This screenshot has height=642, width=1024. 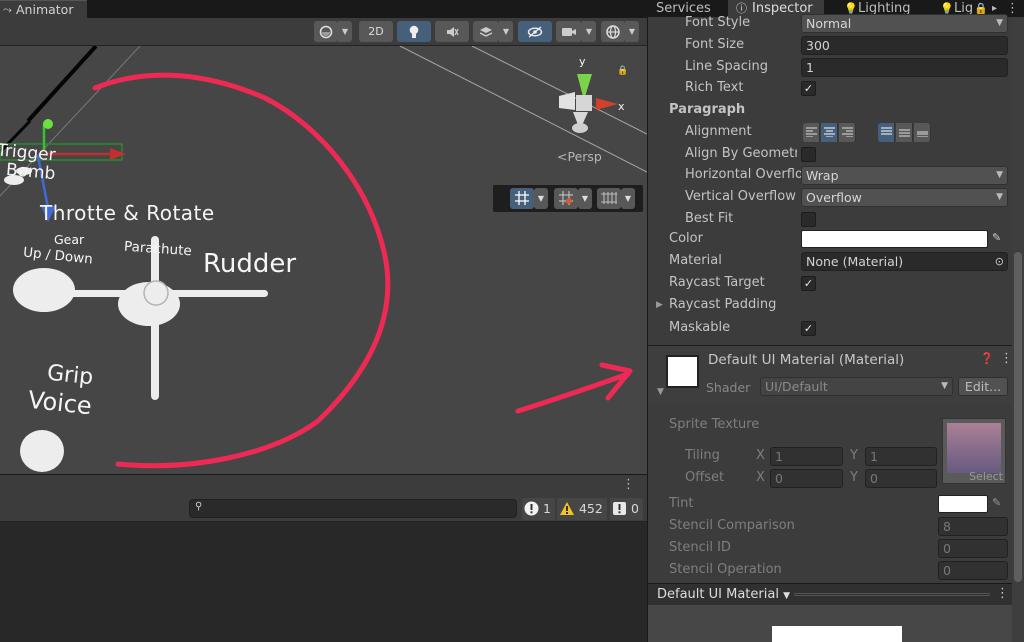 What do you see at coordinates (999, 261) in the screenshot?
I see `object-picker-icon: ⊙` at bounding box center [999, 261].